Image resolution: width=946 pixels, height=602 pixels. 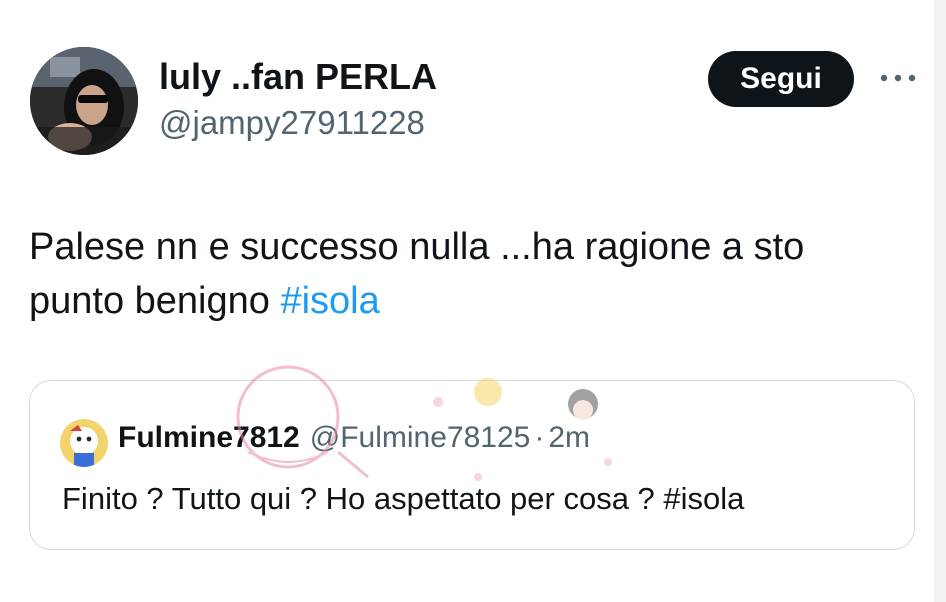 I want to click on quoted-handle: @Fulmine78125, so click(x=420, y=437).